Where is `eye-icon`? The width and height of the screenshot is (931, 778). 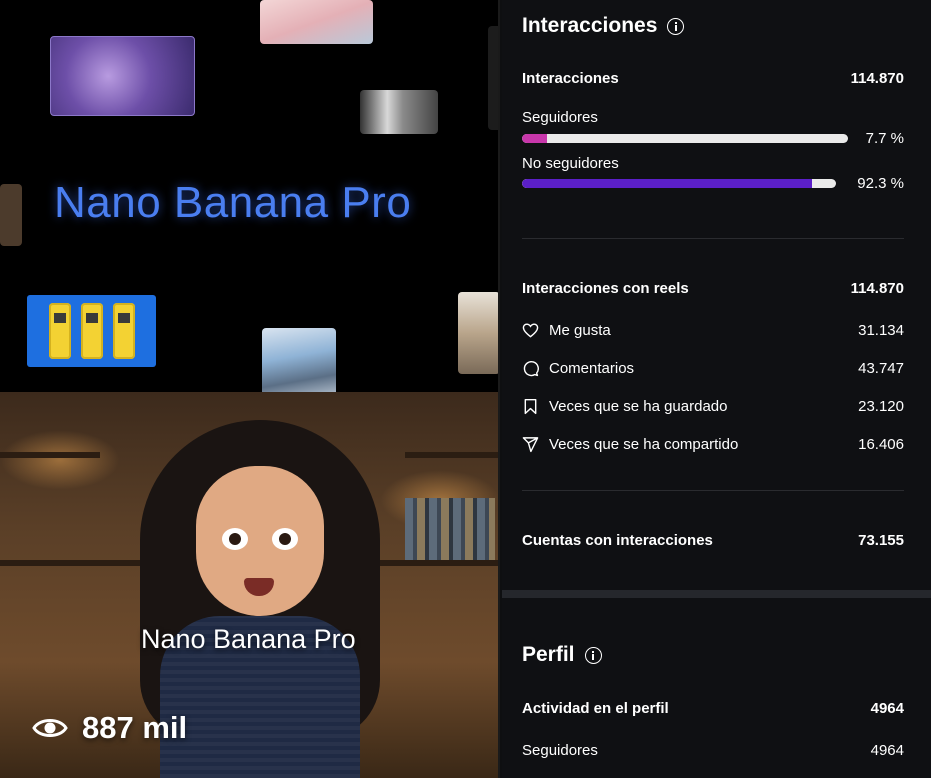
eye-icon is located at coordinates (50, 728).